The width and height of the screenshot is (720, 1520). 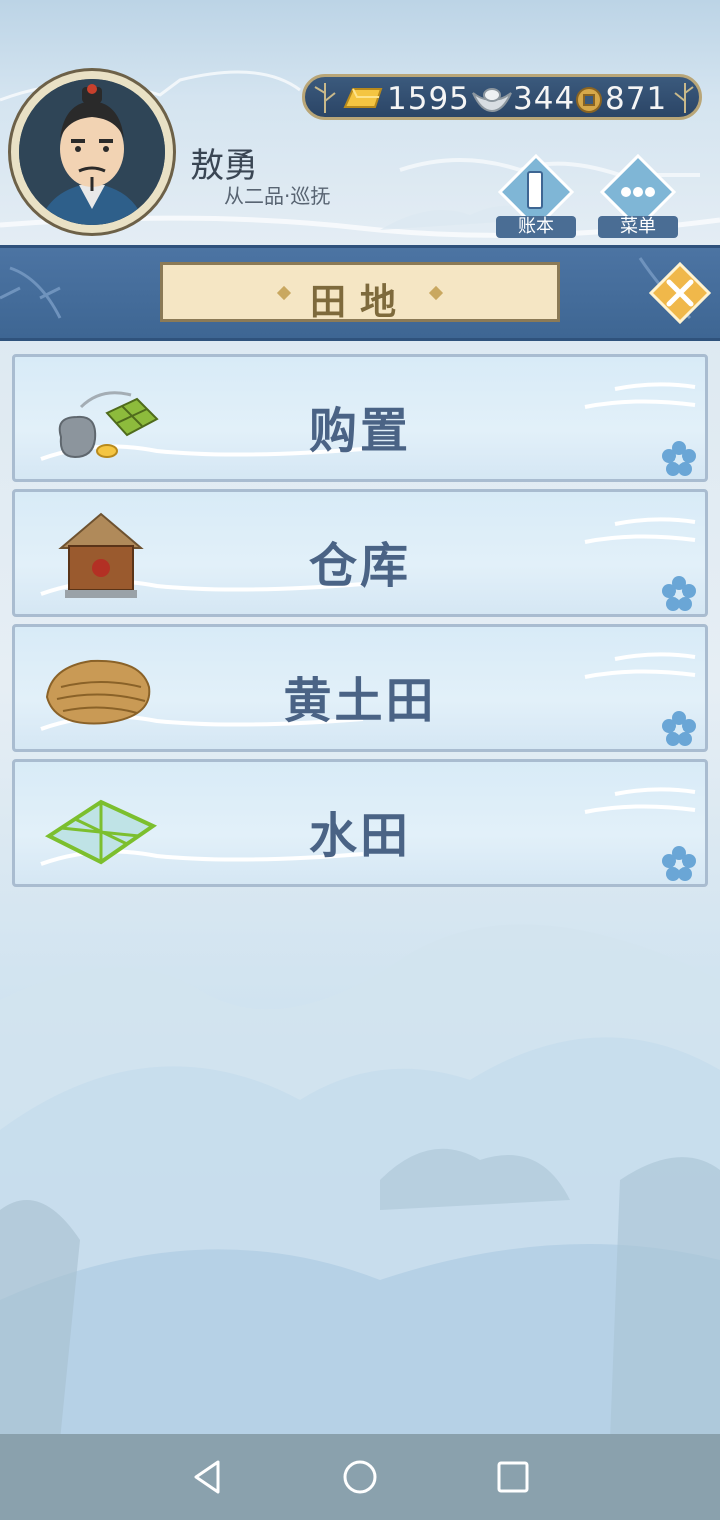 I want to click on list-item-loess-field: 黄土田, so click(x=360, y=688).